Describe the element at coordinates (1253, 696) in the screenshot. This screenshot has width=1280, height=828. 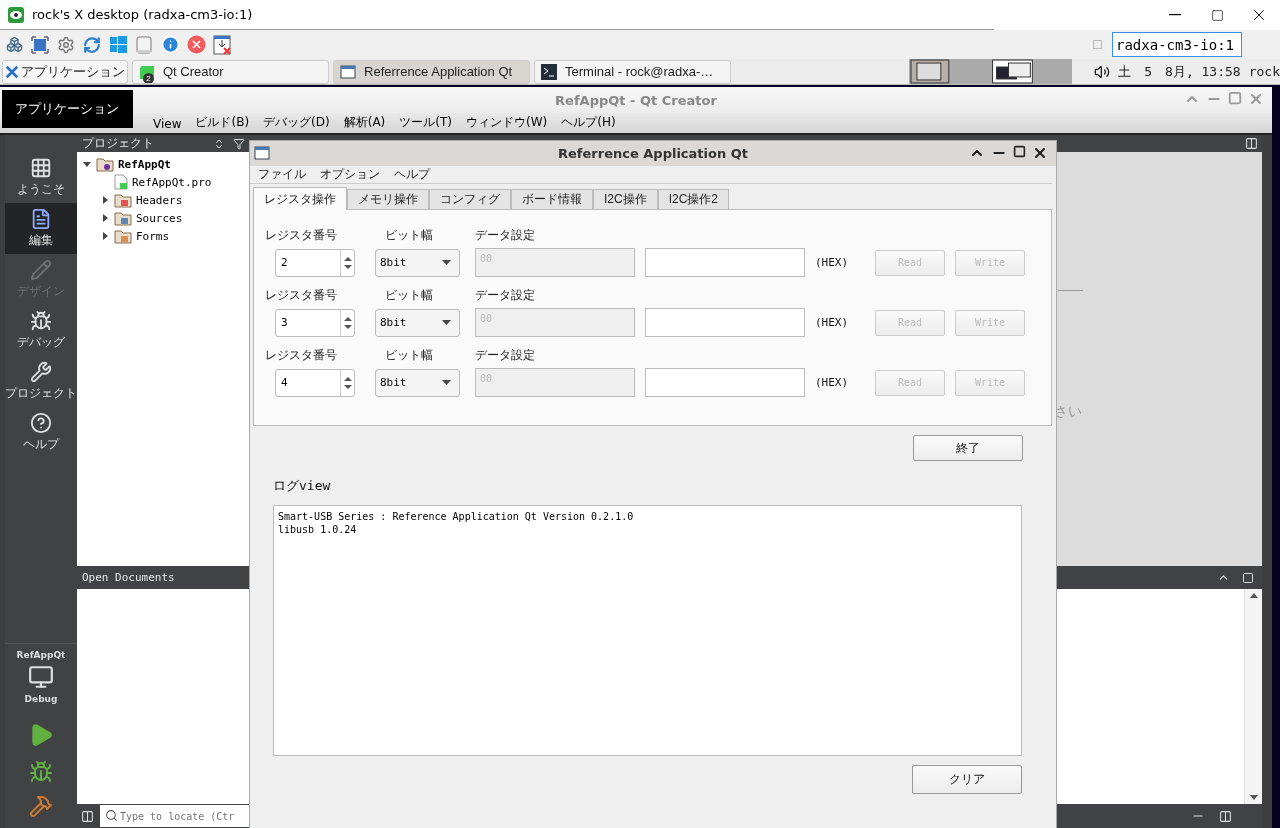
I see `scrollbar` at that location.